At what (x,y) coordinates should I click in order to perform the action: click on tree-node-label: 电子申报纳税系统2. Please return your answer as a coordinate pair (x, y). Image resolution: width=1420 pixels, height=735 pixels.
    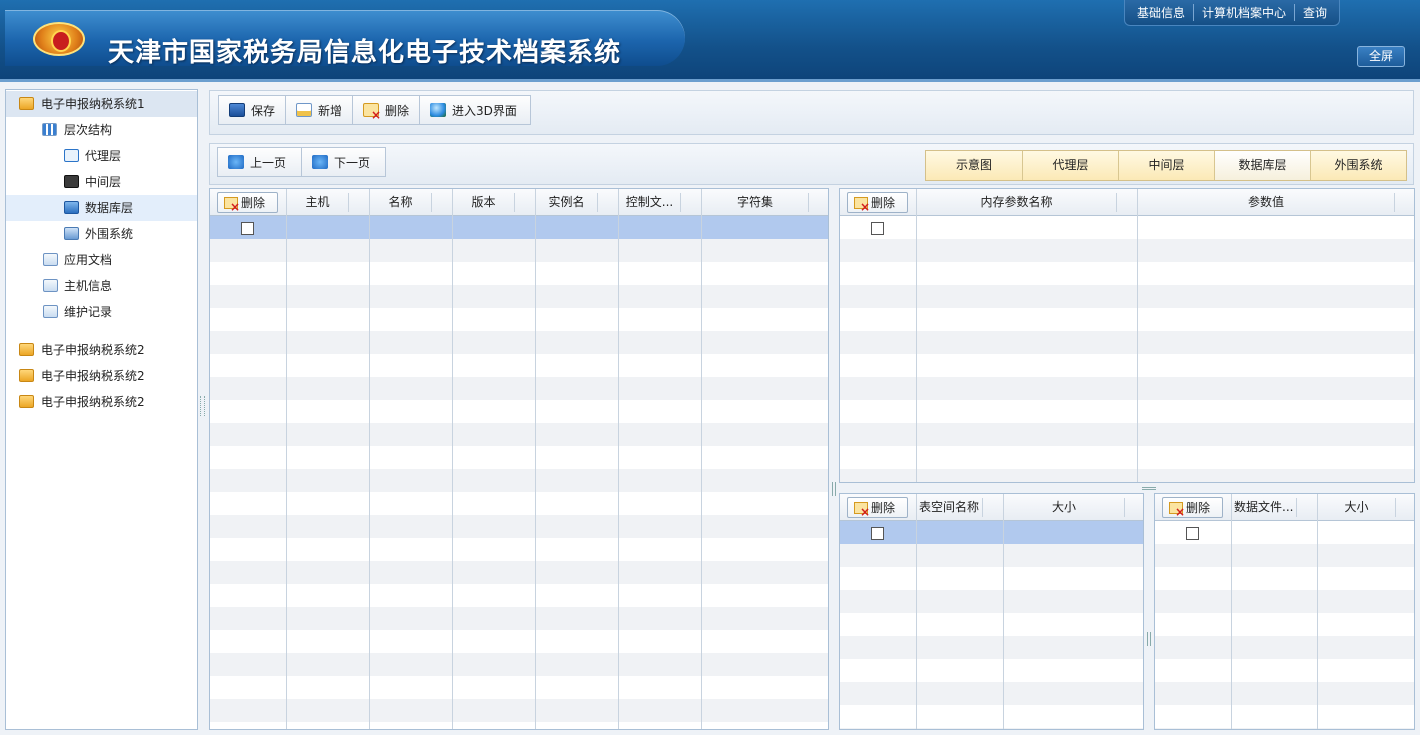
    Looking at the image, I should click on (93, 376).